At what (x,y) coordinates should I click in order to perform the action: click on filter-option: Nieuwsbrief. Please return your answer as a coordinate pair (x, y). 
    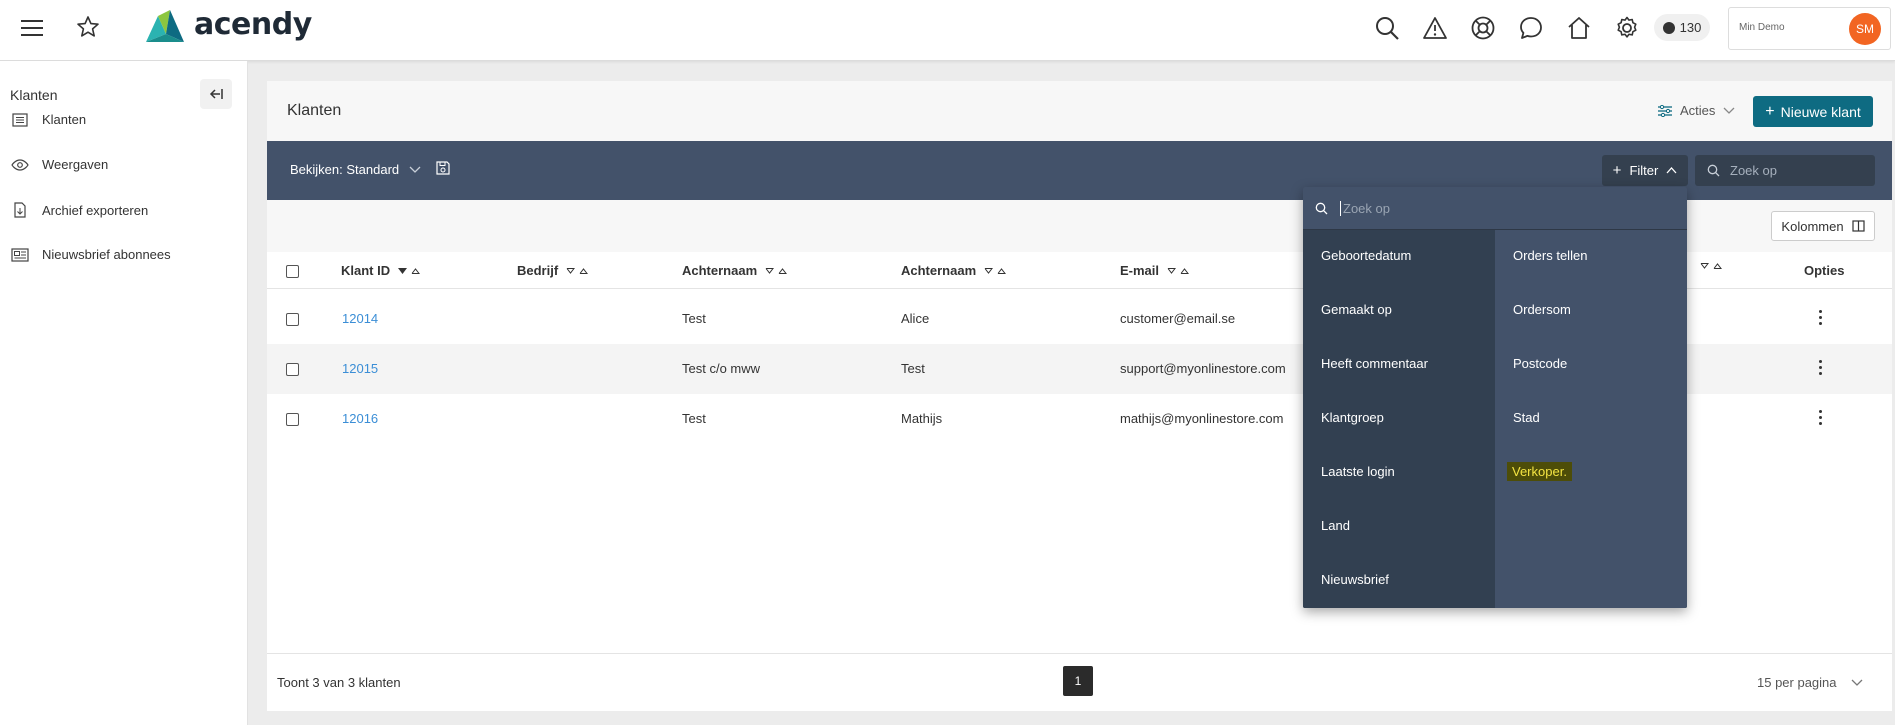
    Looking at the image, I should click on (1355, 579).